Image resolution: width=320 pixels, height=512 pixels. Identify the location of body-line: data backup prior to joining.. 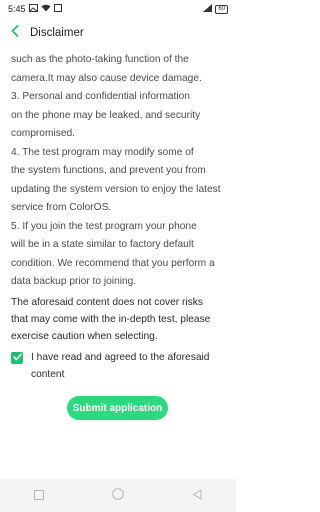
(74, 281).